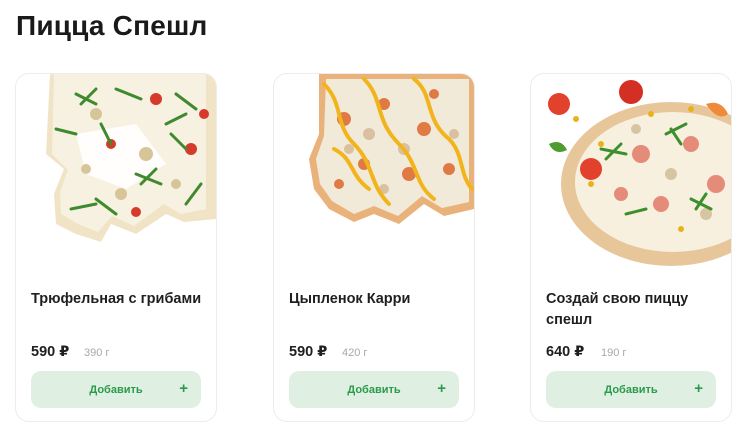  What do you see at coordinates (565, 352) in the screenshot?
I see `product-price: 640 ₽` at bounding box center [565, 352].